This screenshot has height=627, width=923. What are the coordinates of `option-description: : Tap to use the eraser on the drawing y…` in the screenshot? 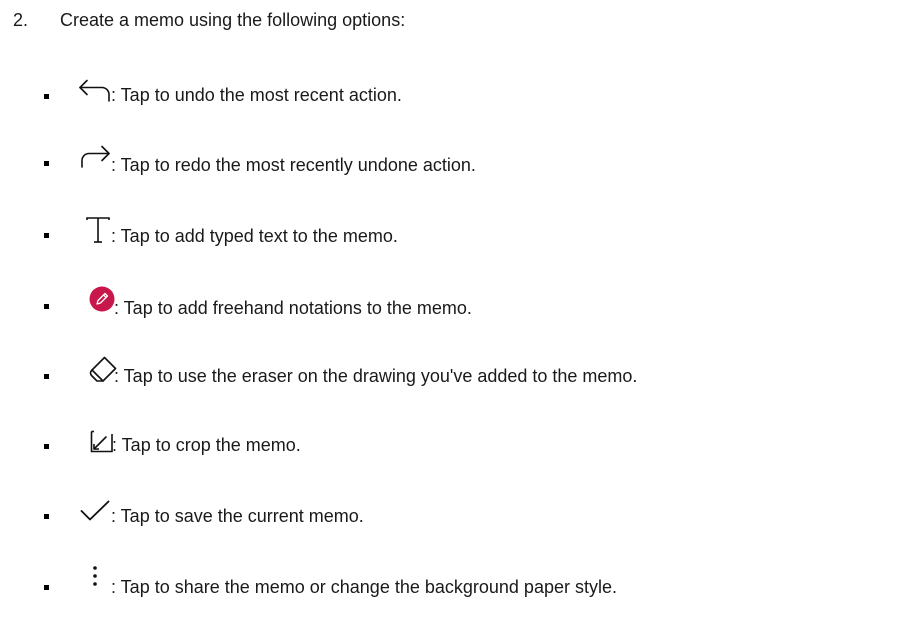 It's located at (376, 376).